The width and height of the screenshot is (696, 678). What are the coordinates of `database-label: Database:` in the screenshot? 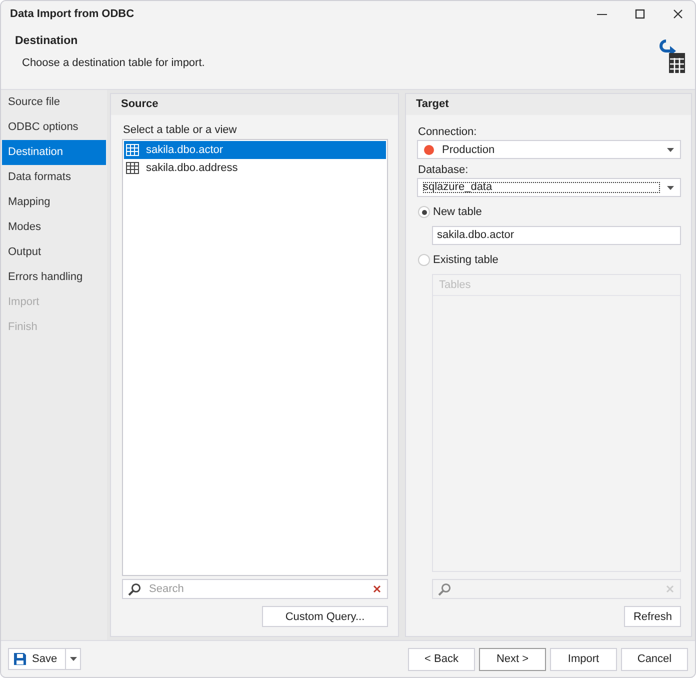 It's located at (444, 170).